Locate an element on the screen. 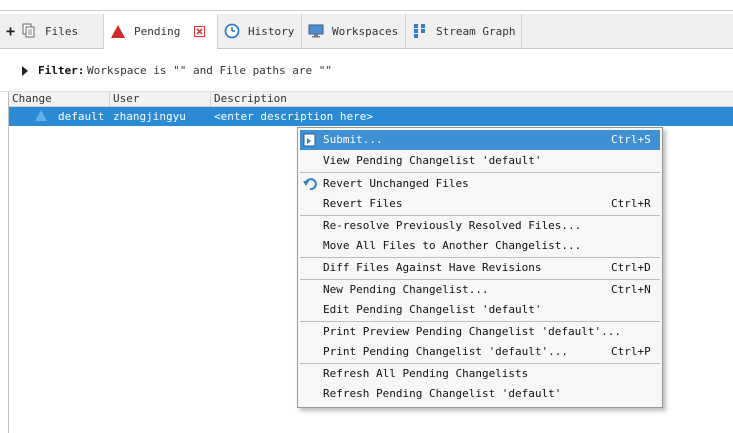  filter-label: Filter: is located at coordinates (61, 70).